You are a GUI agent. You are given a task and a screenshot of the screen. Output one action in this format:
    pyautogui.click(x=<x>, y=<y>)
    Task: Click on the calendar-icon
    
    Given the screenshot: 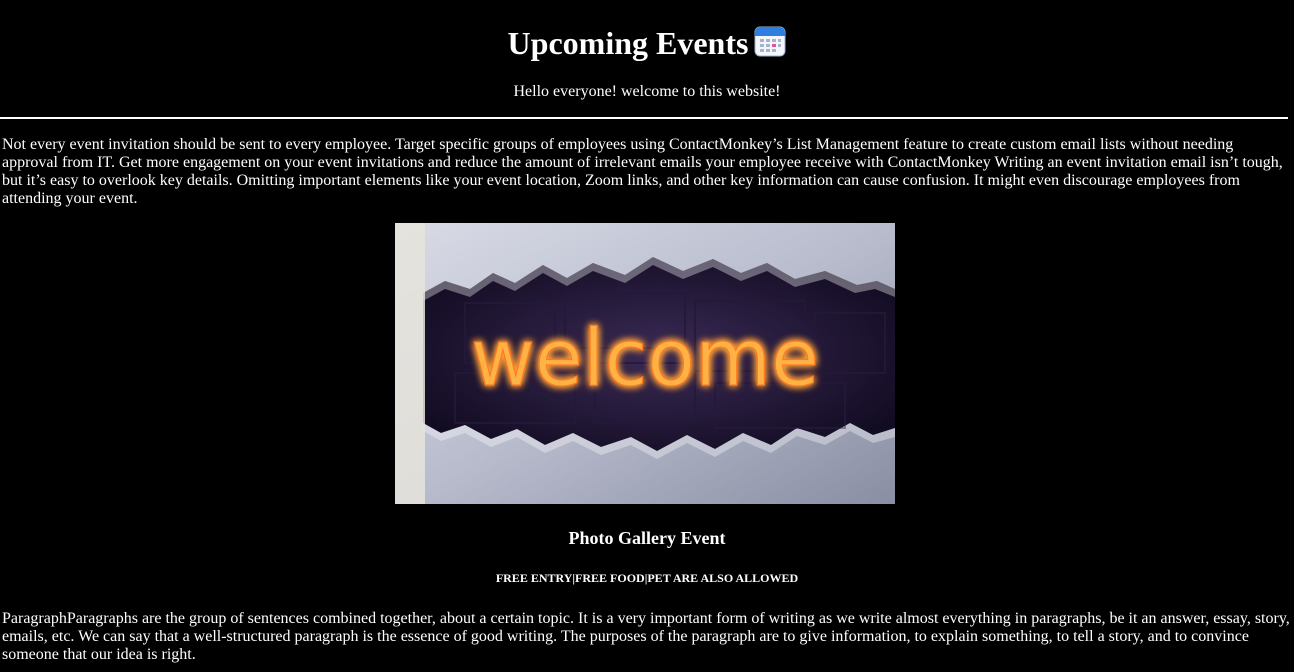 What is the action you would take?
    pyautogui.click(x=770, y=41)
    